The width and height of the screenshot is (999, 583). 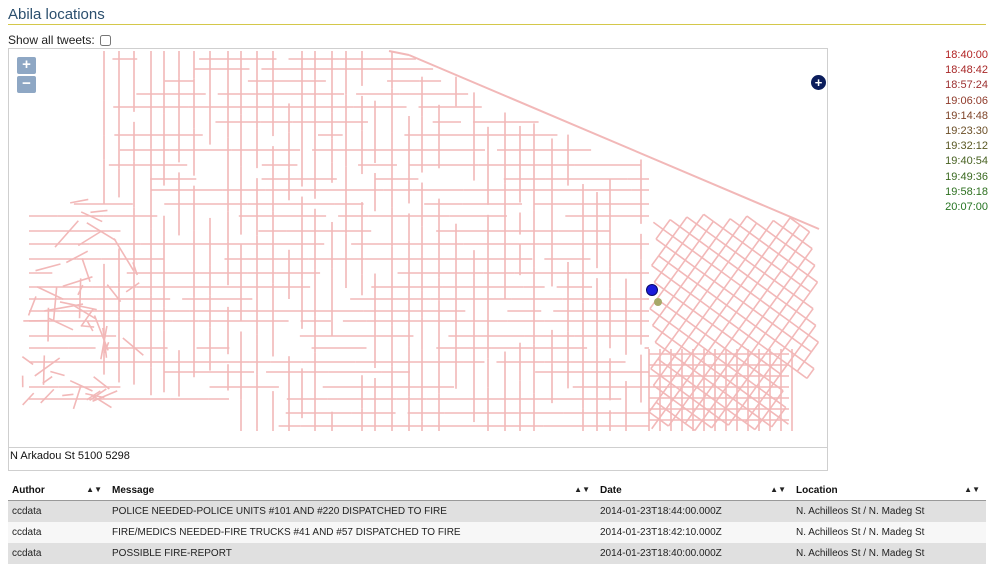 What do you see at coordinates (56, 14) in the screenshot?
I see `page-title: Abila locations` at bounding box center [56, 14].